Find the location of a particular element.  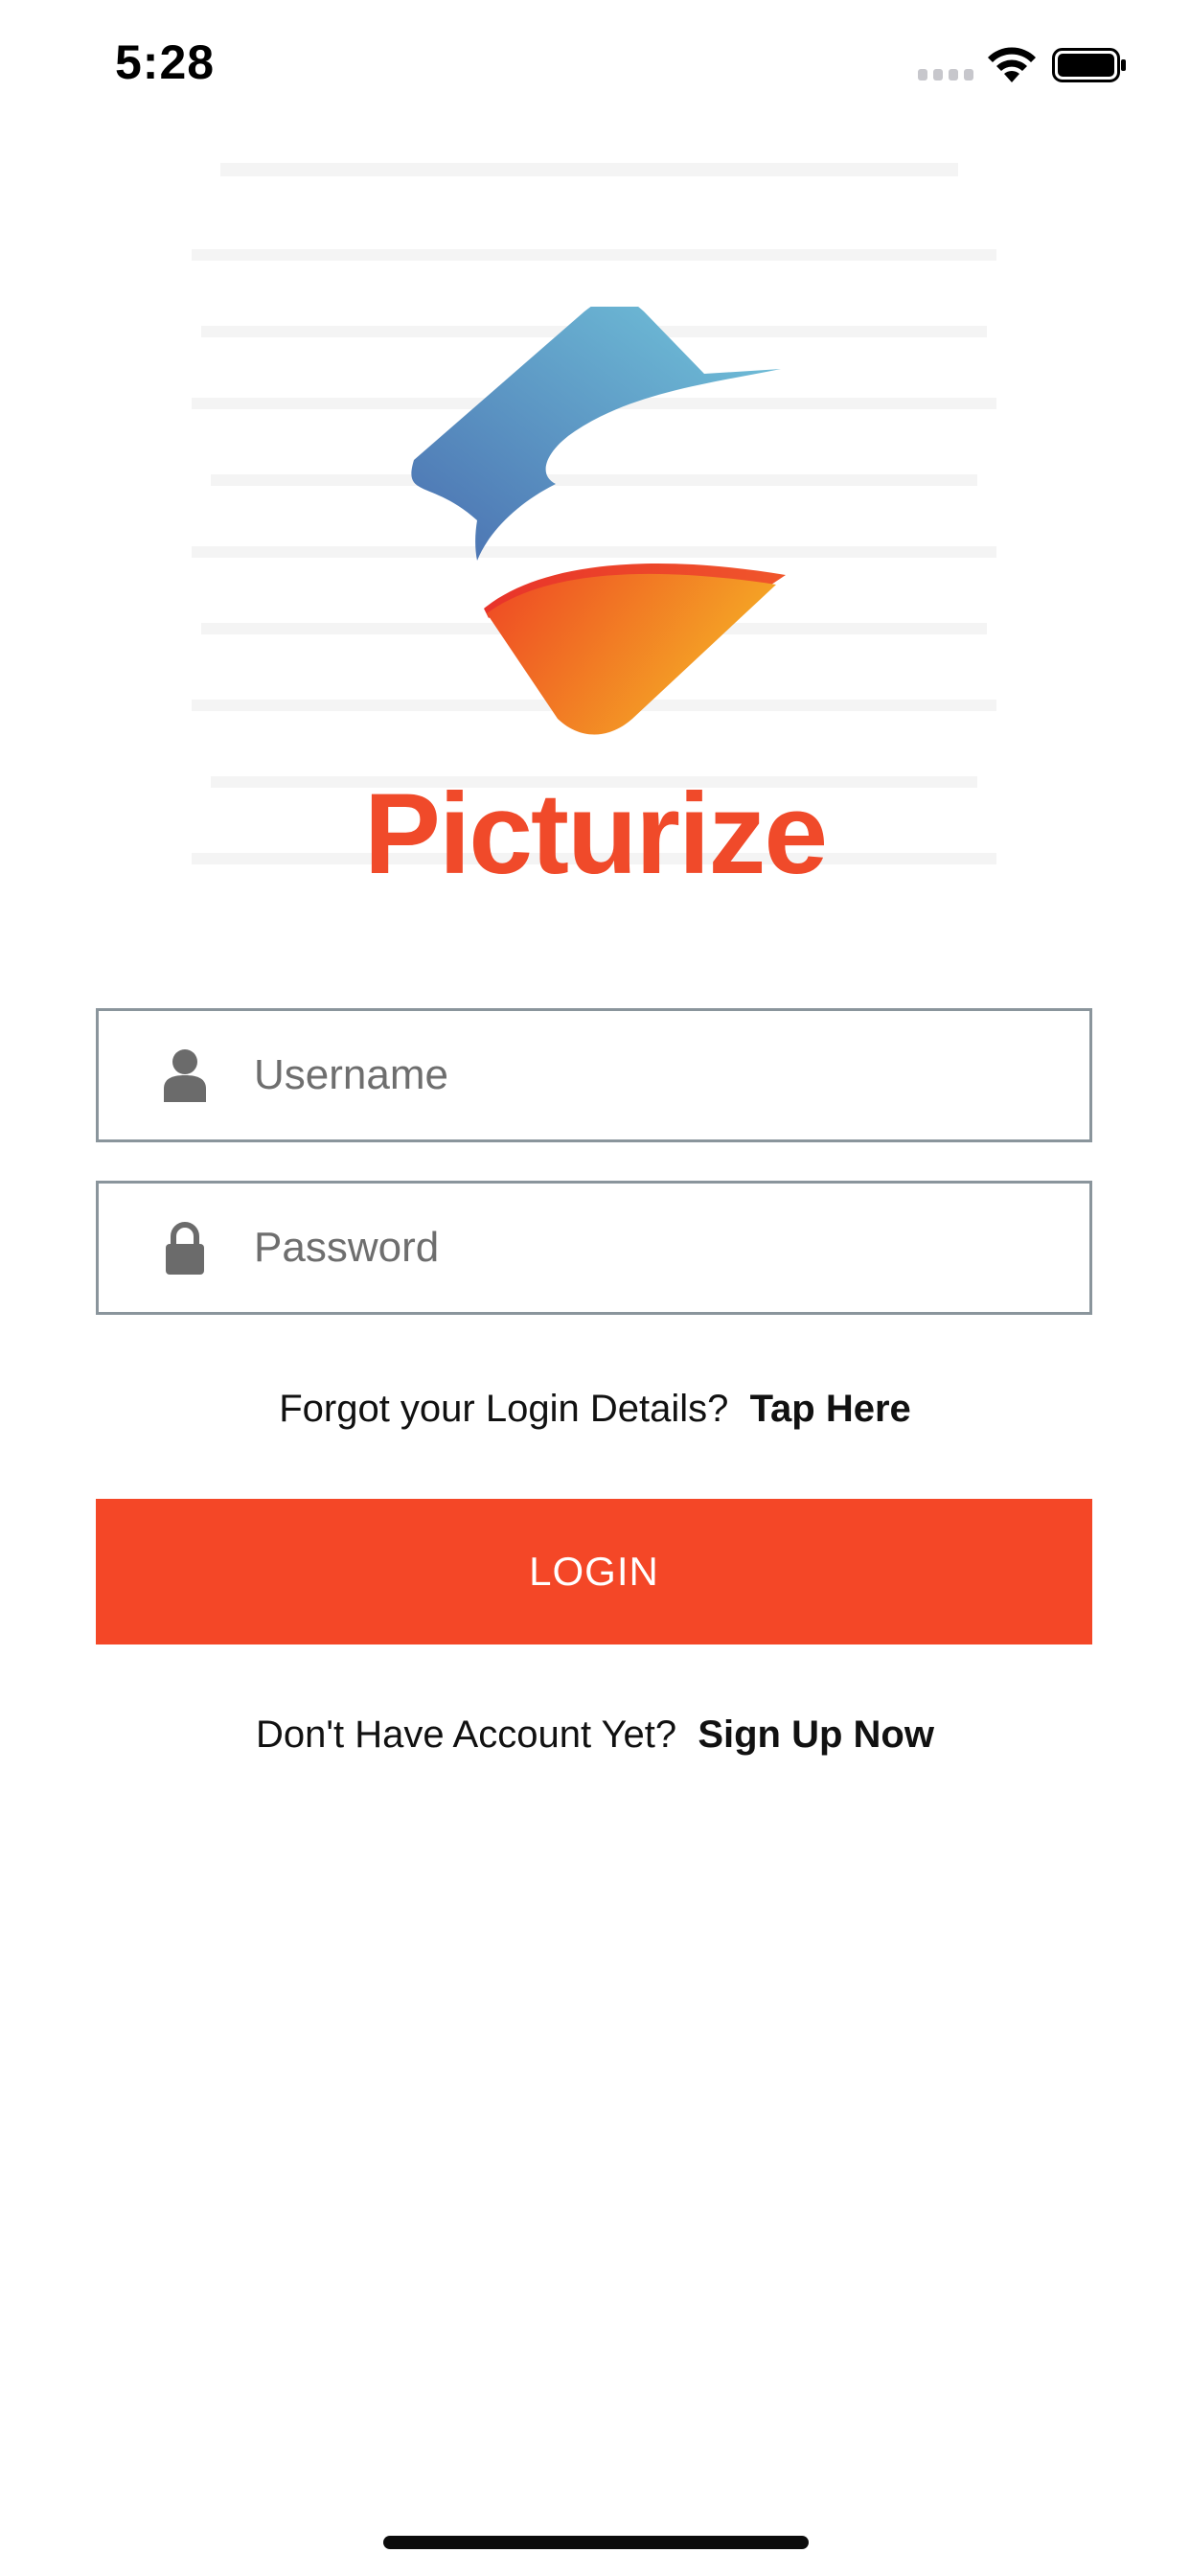

forgot-login-row: Forgot your Login Details? Tap Here is located at coordinates (595, 1409).